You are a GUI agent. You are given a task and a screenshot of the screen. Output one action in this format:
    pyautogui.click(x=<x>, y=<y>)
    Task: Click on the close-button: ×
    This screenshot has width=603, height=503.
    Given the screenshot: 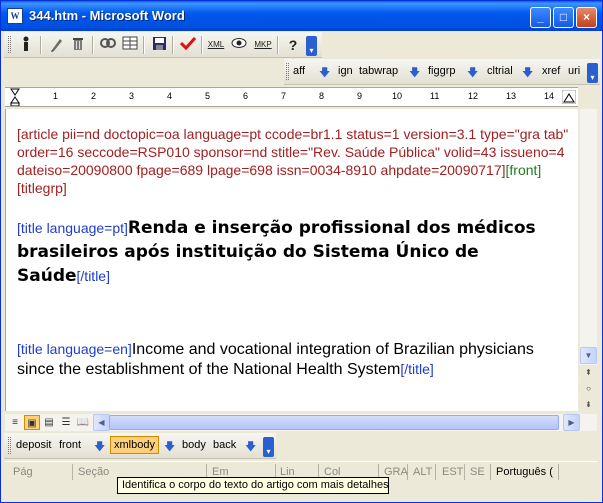 What is the action you would take?
    pyautogui.click(x=586, y=17)
    